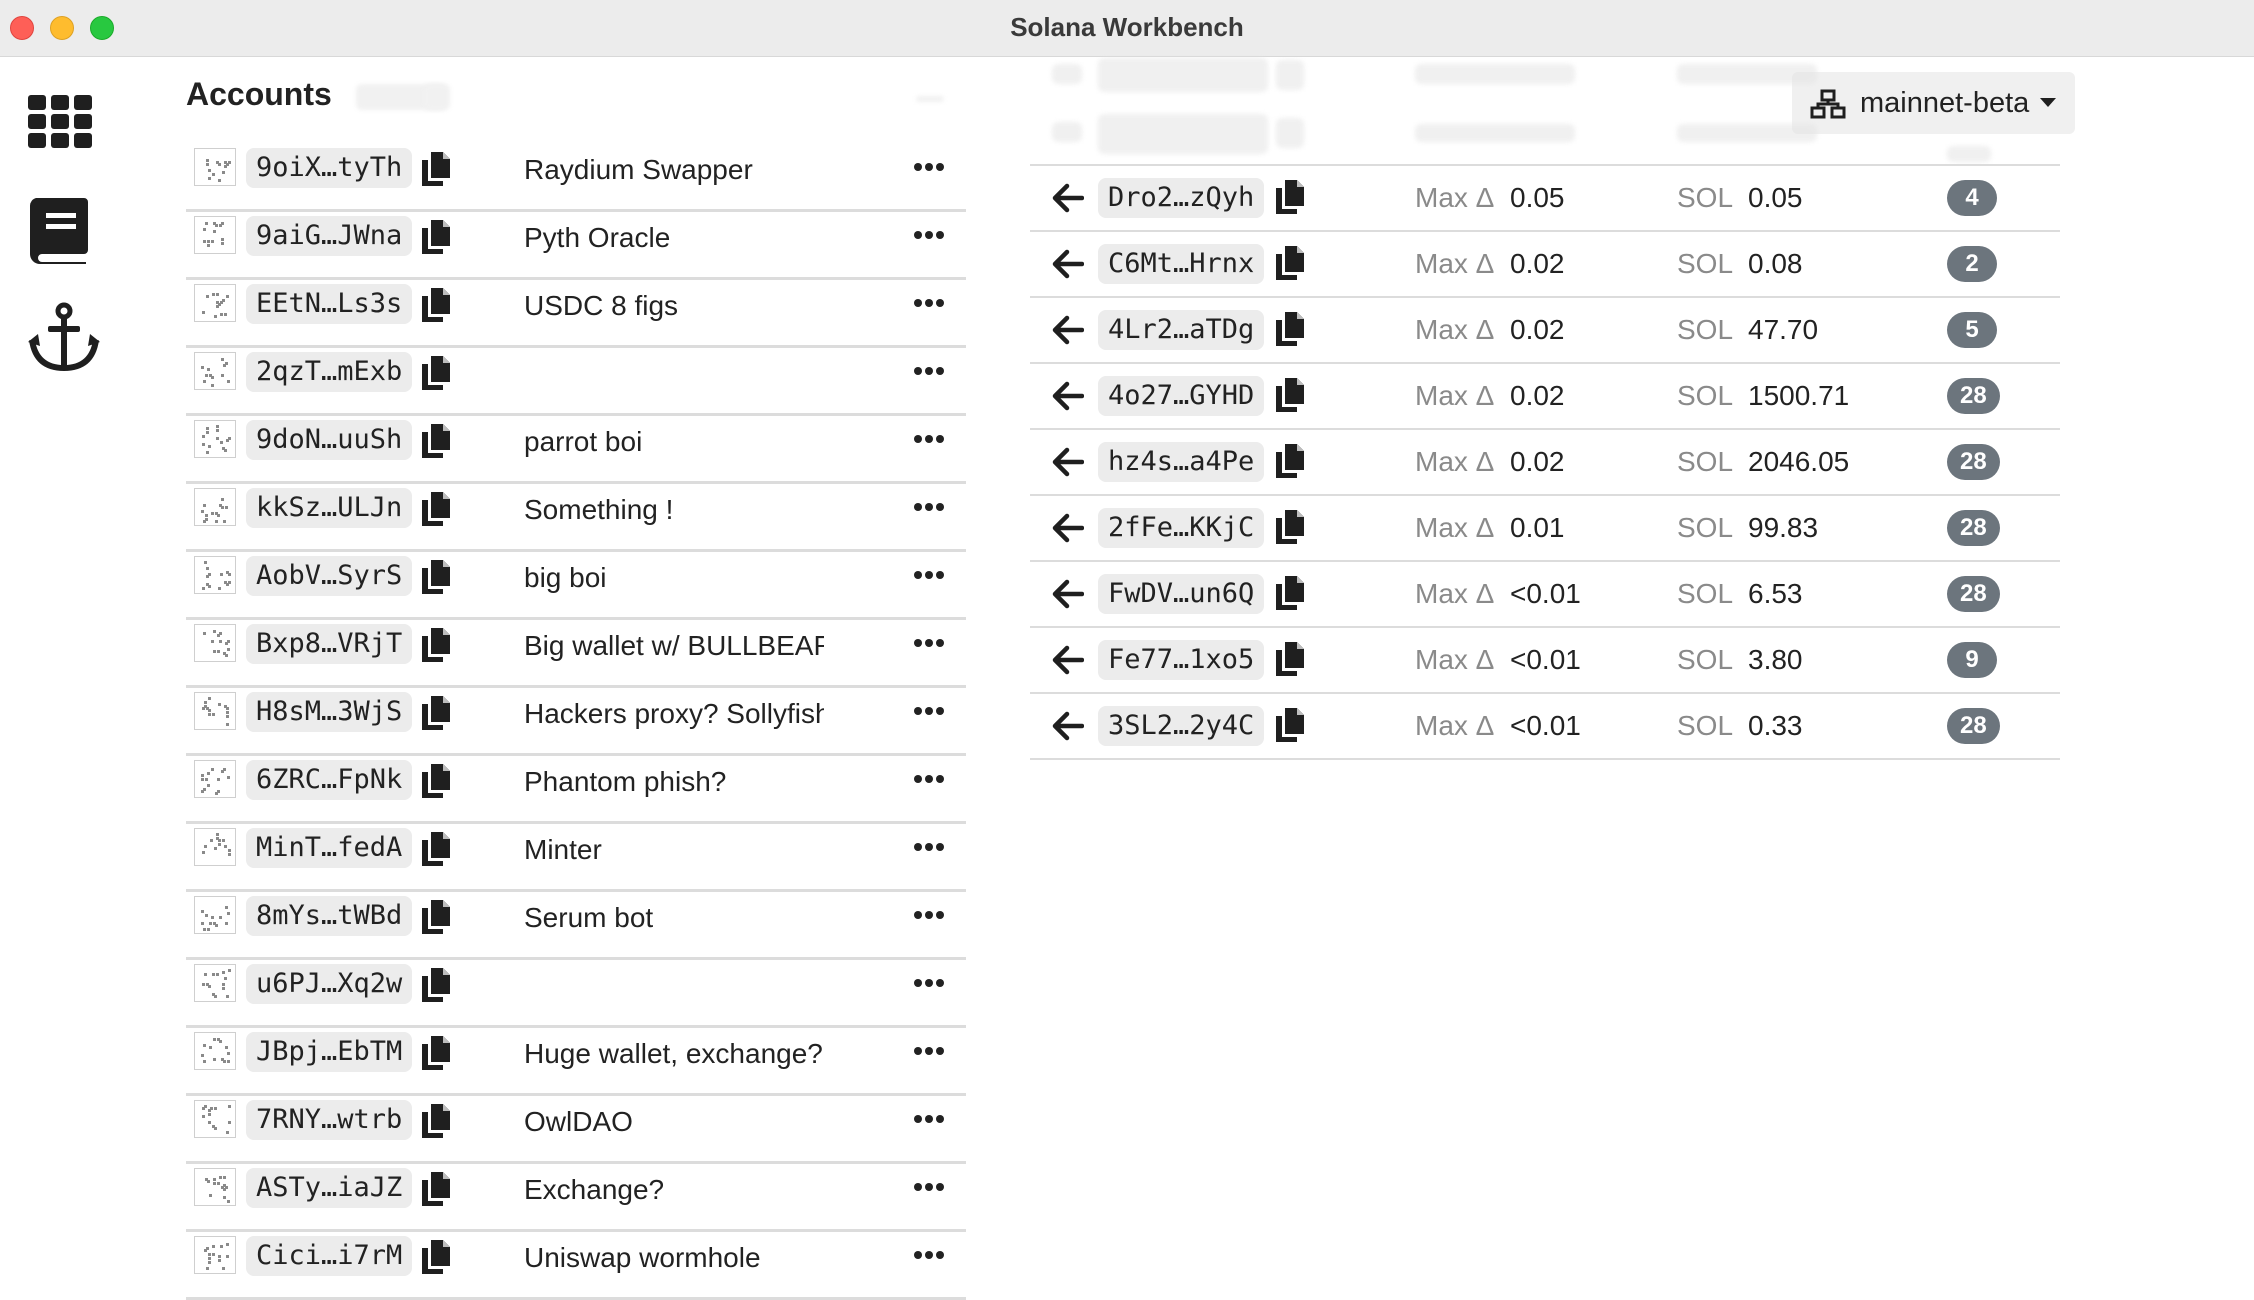  What do you see at coordinates (576, 518) in the screenshot?
I see `account-row: kkSz…ULJn Something !` at bounding box center [576, 518].